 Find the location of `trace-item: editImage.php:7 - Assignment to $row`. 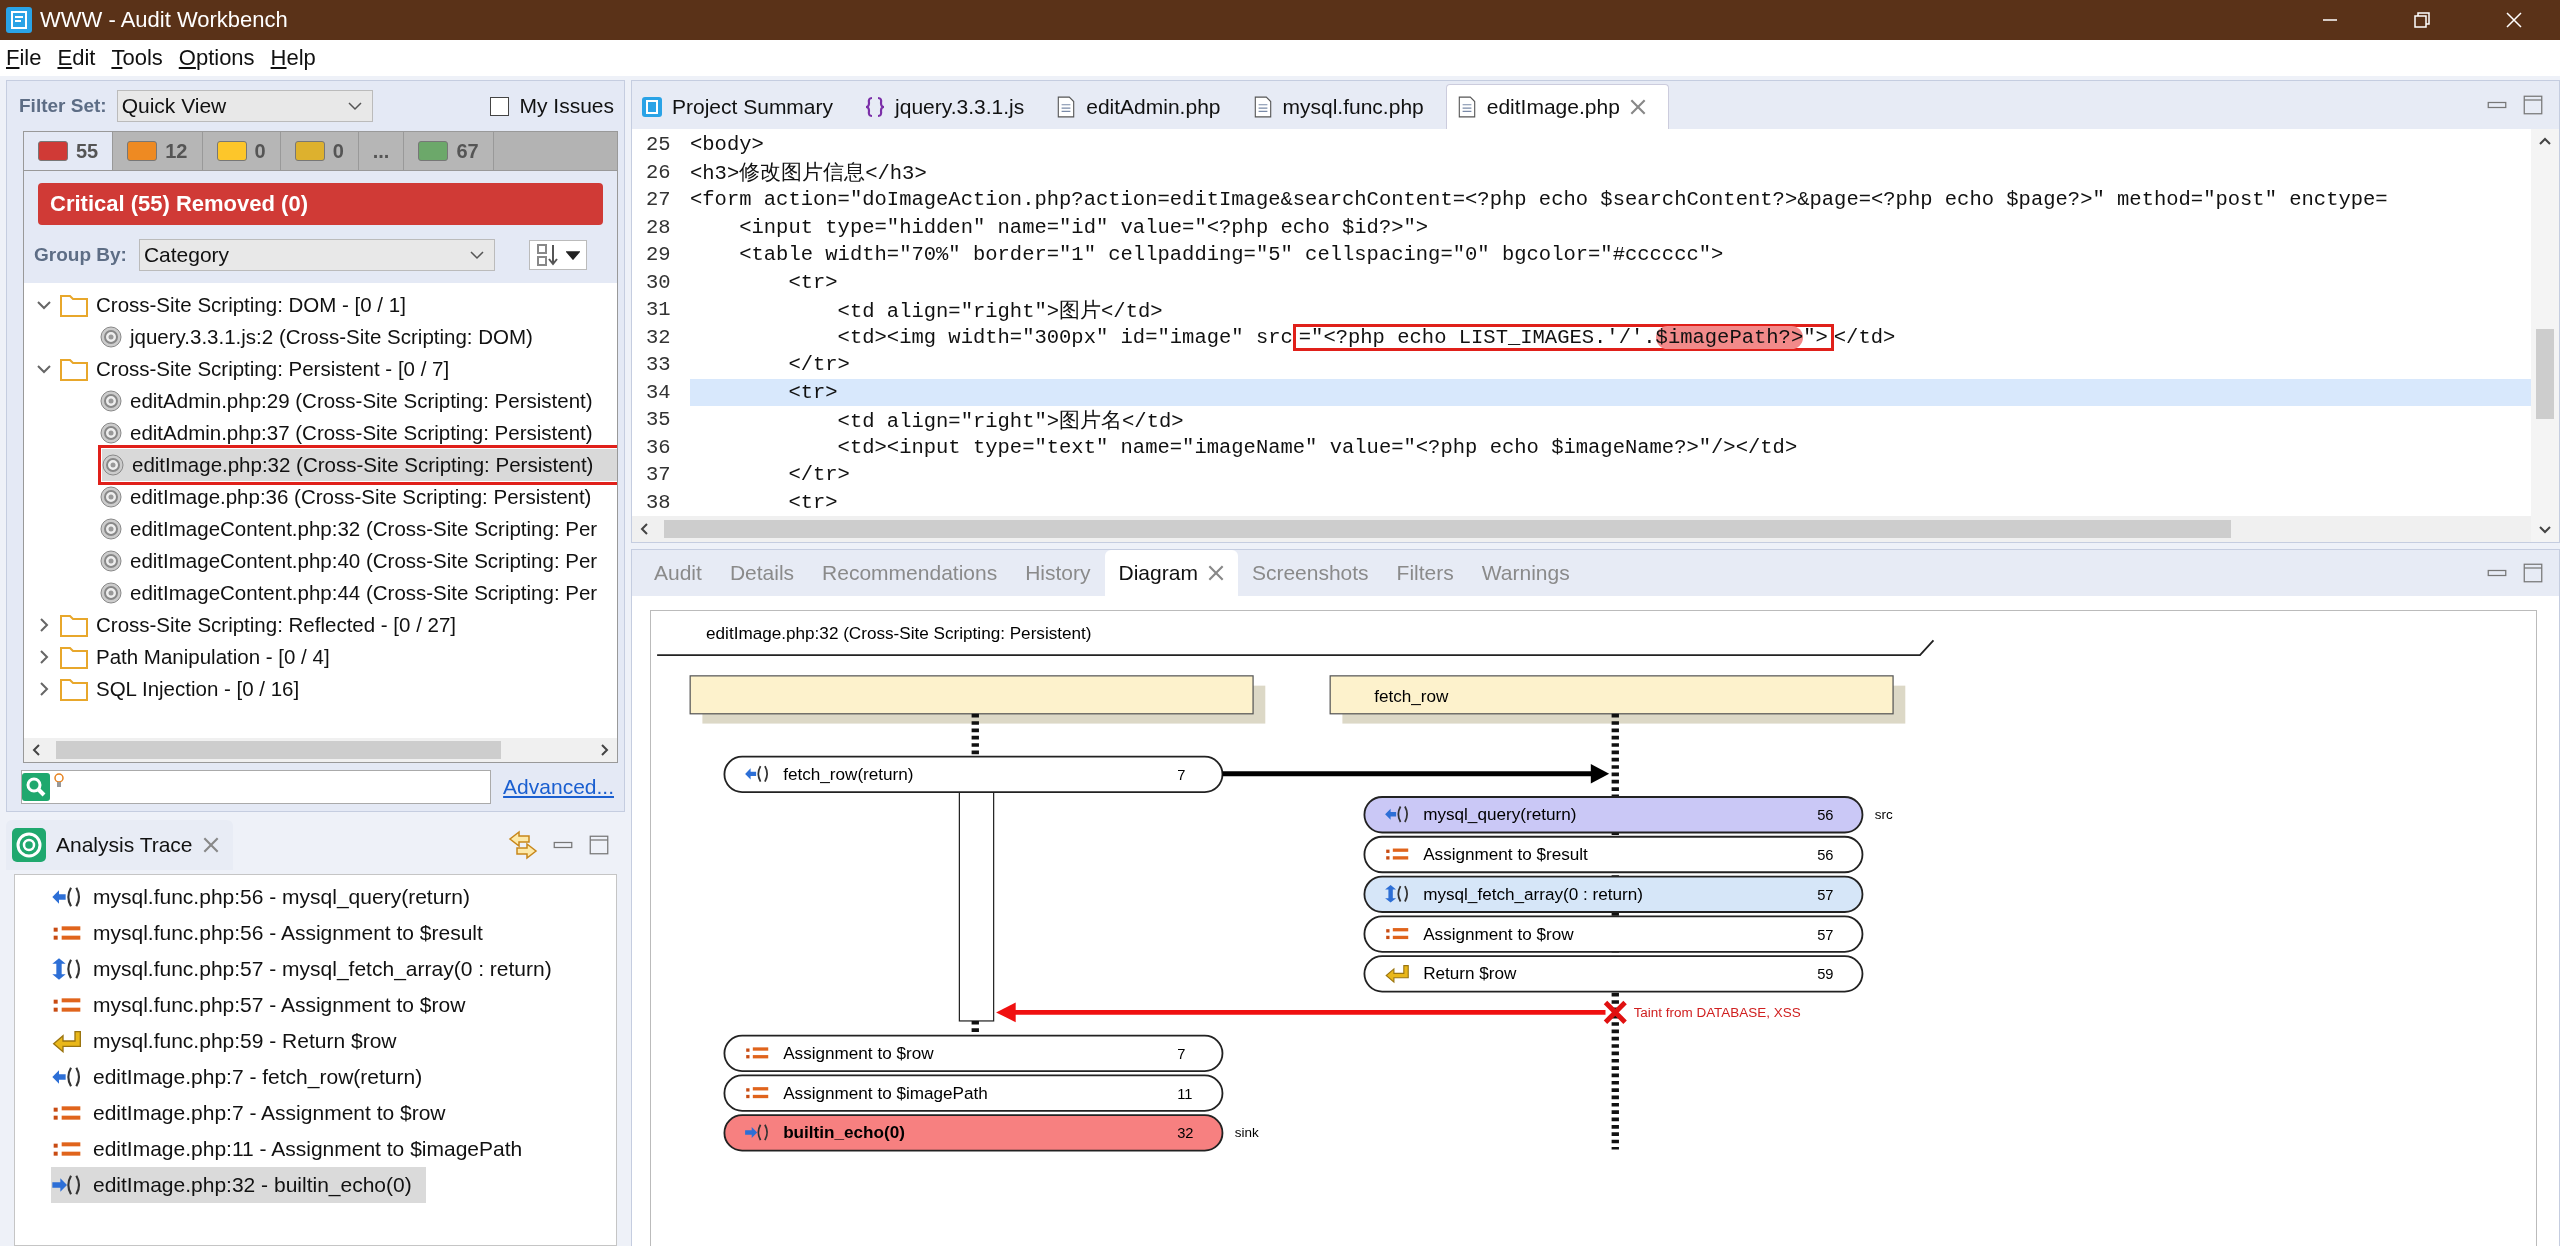

trace-item: editImage.php:7 - Assignment to $row is located at coordinates (255, 1113).